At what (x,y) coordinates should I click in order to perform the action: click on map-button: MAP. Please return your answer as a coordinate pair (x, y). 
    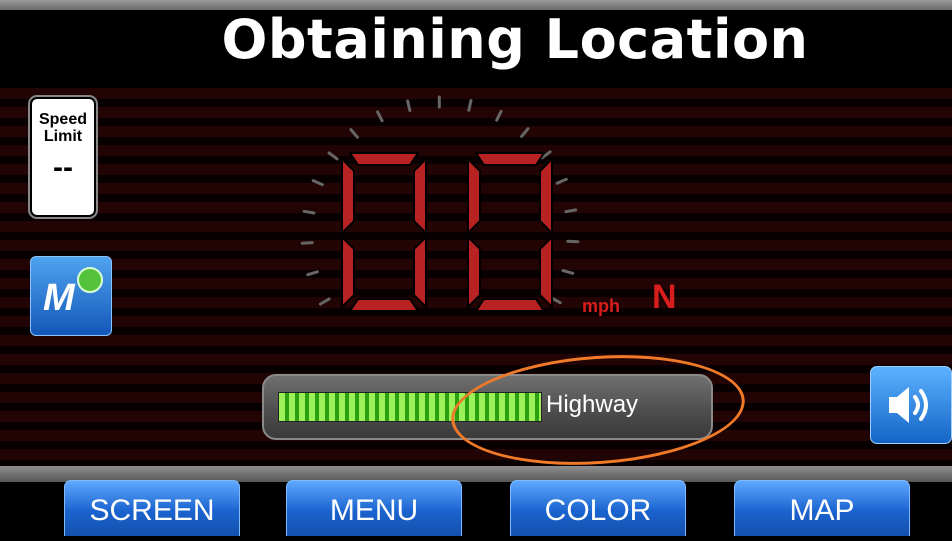
    Looking at the image, I should click on (822, 508).